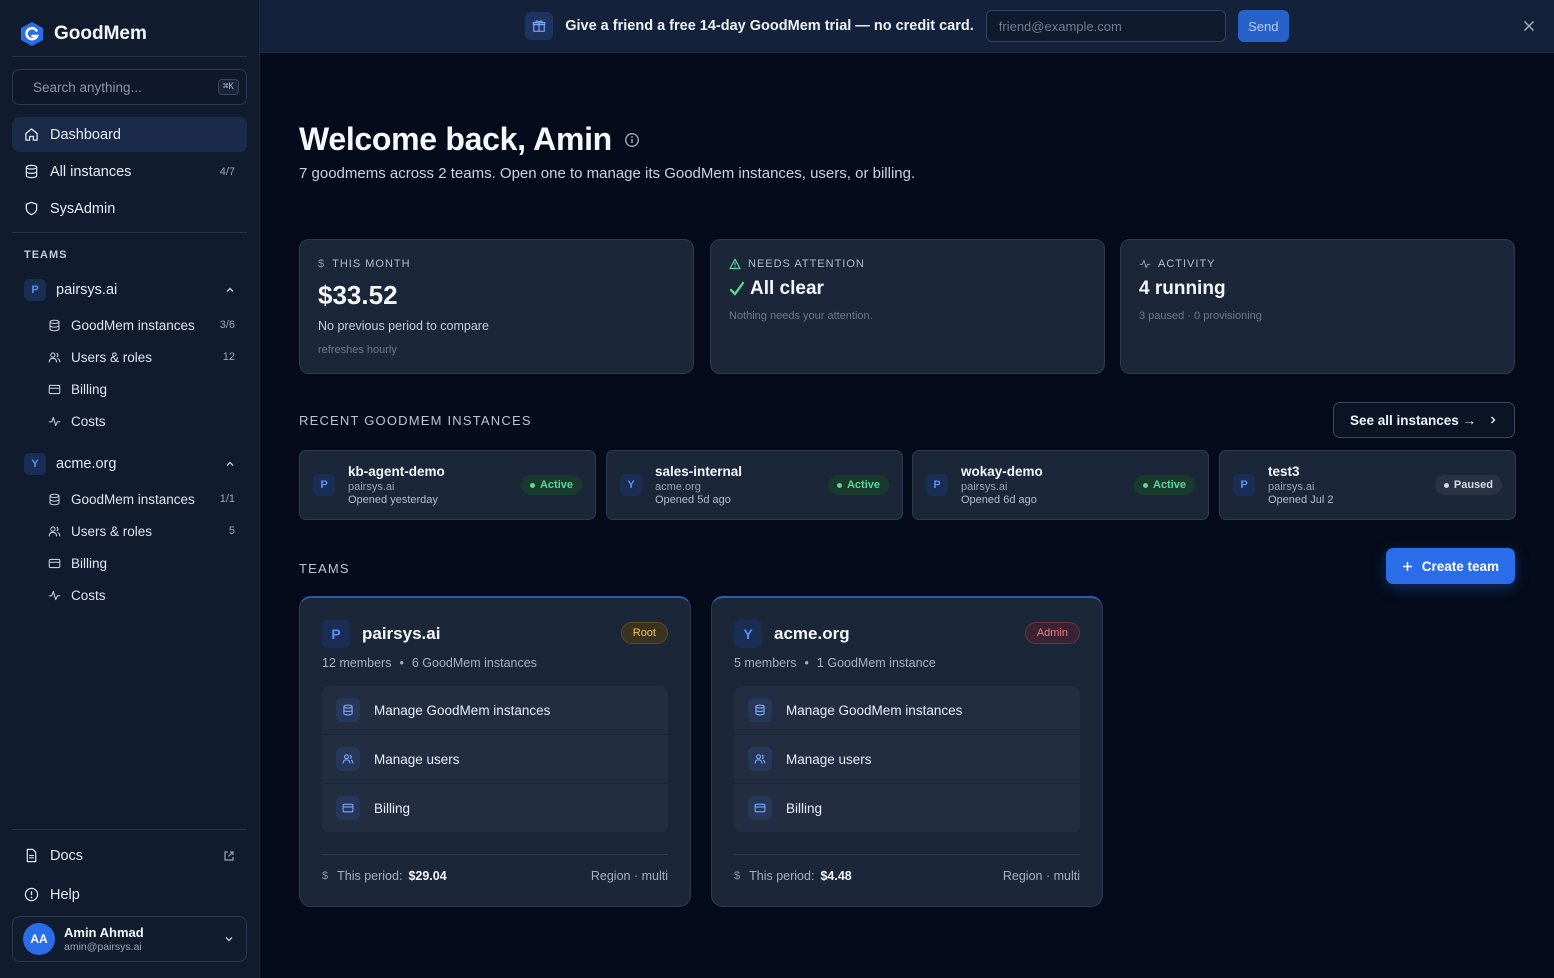  I want to click on stat-label: NEEDS ATTENTION, so click(907, 264).